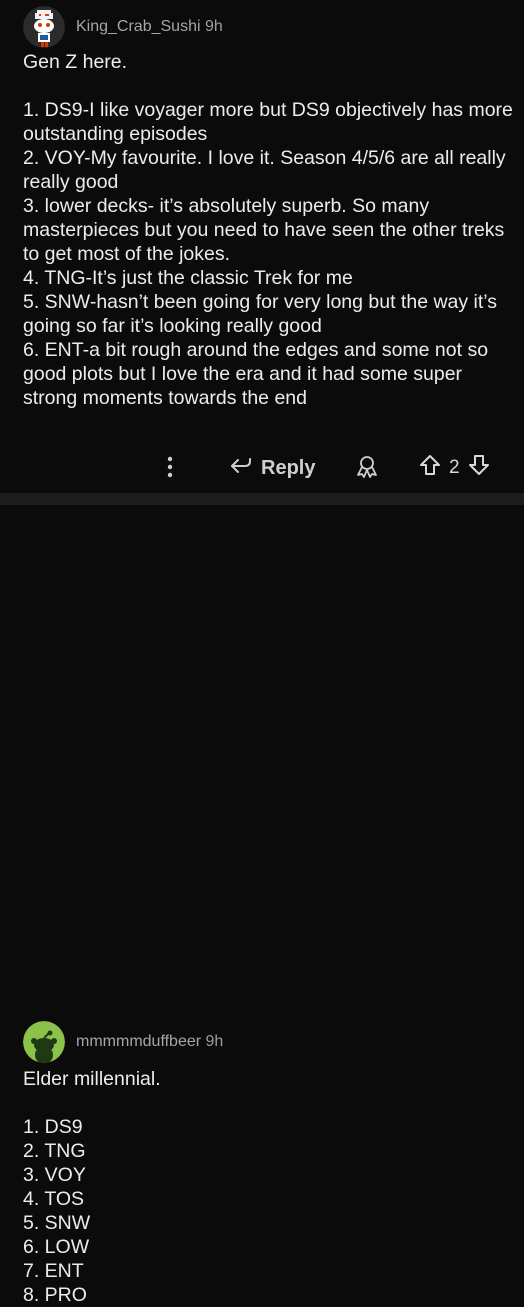 This screenshot has width=524, height=1307. What do you see at coordinates (430, 468) in the screenshot?
I see `upvote-arrow-icon` at bounding box center [430, 468].